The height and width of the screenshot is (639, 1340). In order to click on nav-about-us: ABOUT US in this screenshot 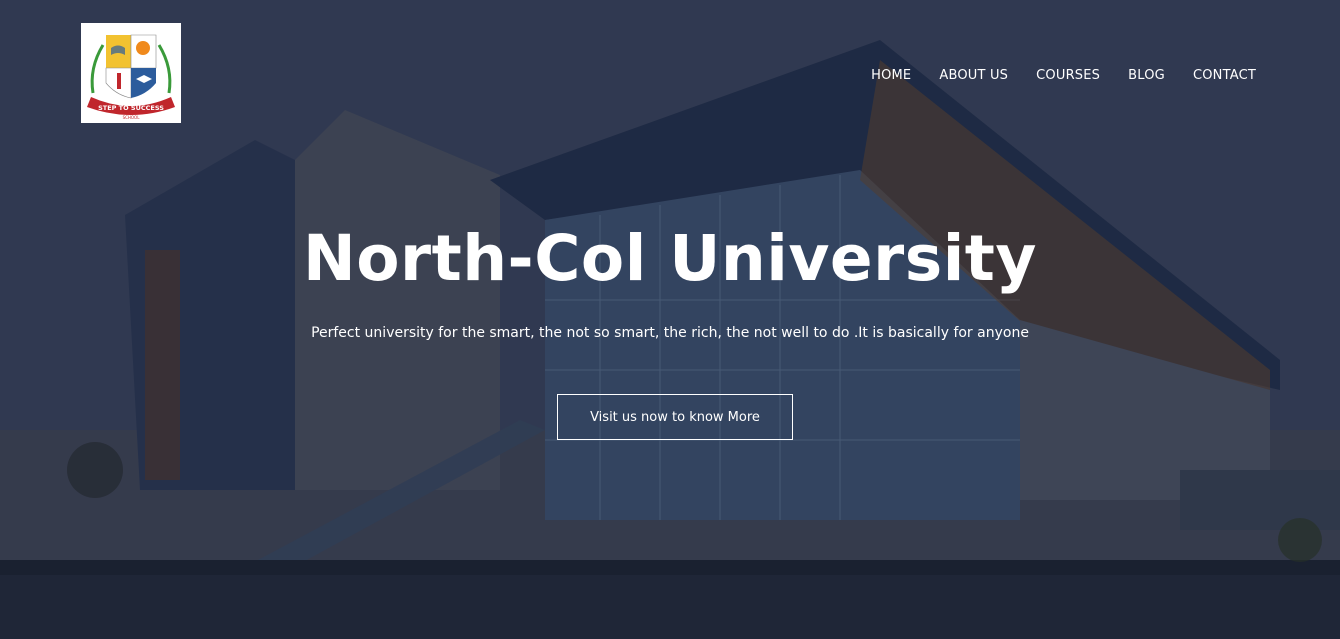, I will do `click(973, 75)`.